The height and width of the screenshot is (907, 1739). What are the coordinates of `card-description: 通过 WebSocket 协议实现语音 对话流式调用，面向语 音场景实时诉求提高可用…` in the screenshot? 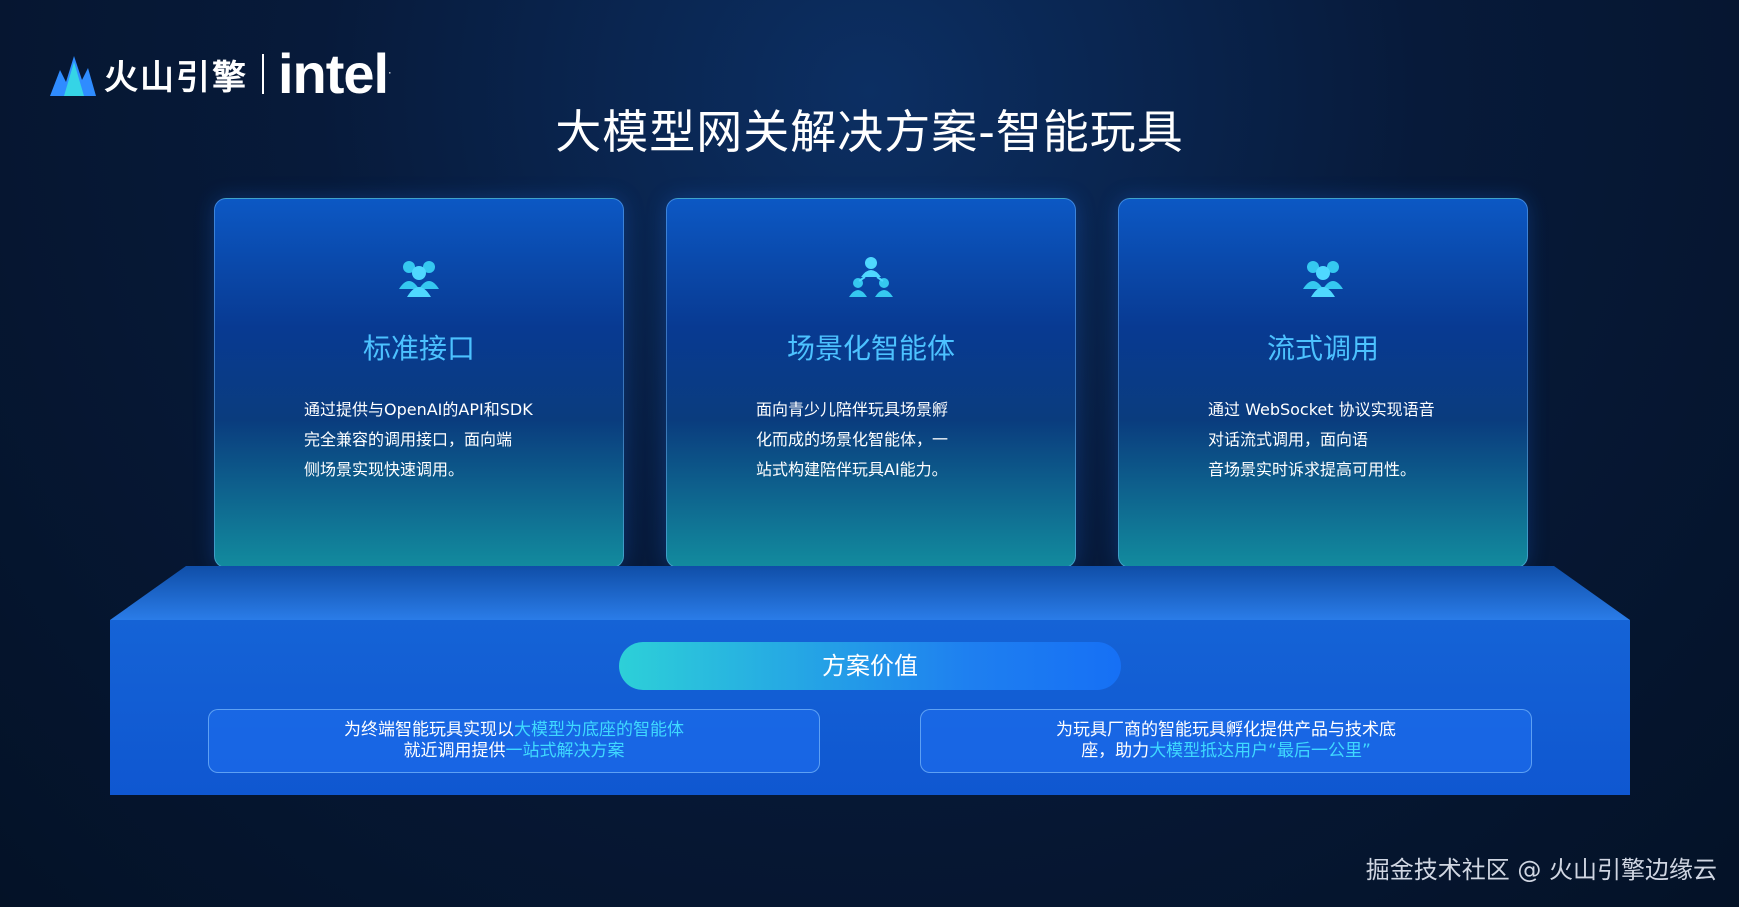 It's located at (1321, 439).